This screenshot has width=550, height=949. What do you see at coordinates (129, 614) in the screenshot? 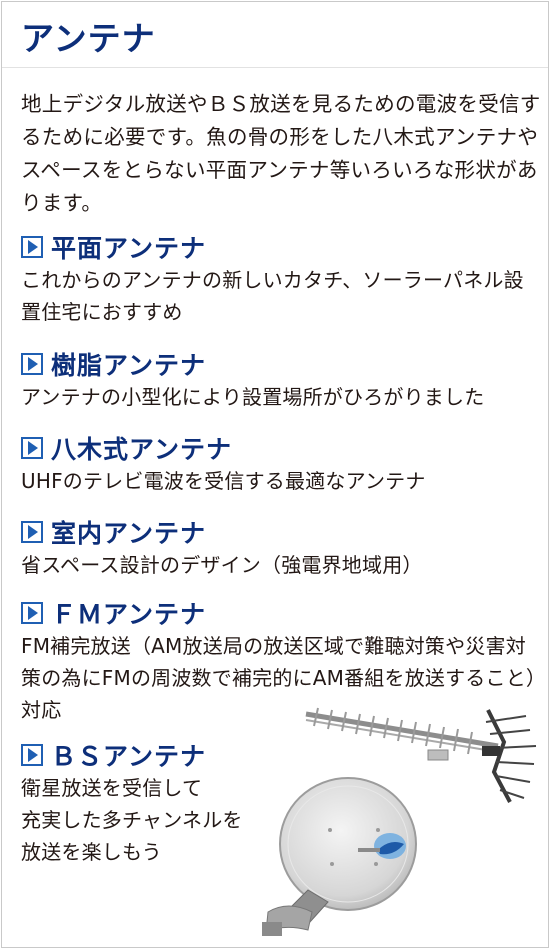
I see `section-title: ＦＭアンテナ` at bounding box center [129, 614].